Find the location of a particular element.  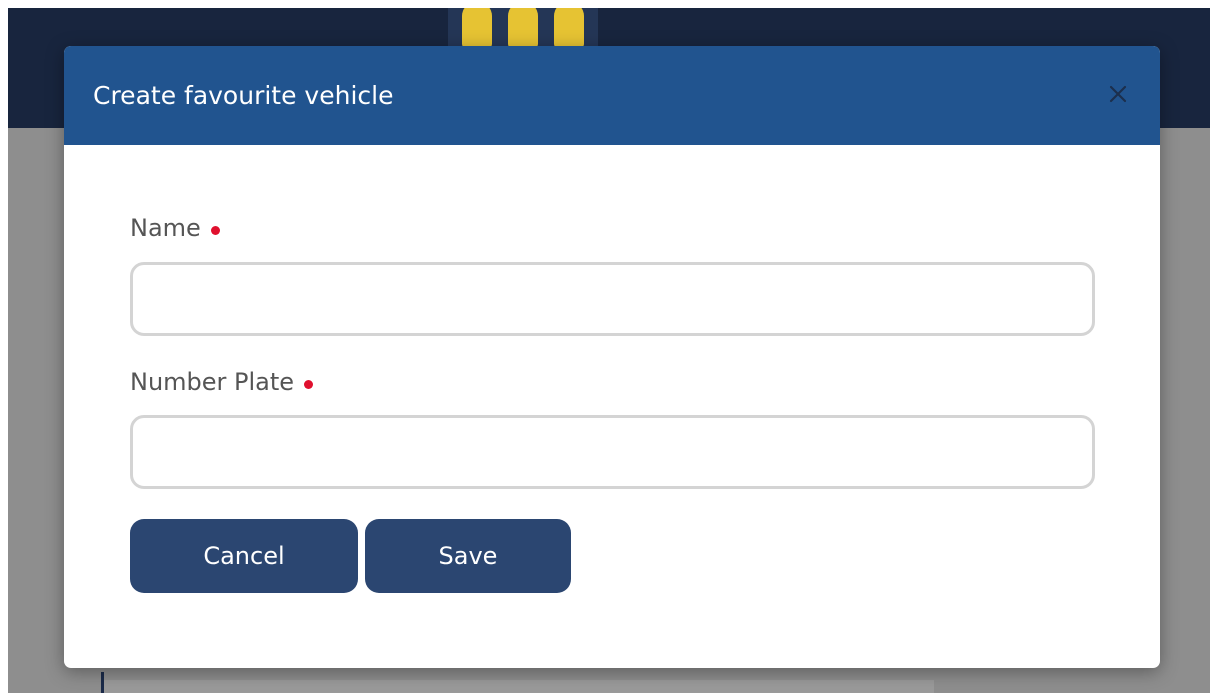

close-icon is located at coordinates (1118, 94).